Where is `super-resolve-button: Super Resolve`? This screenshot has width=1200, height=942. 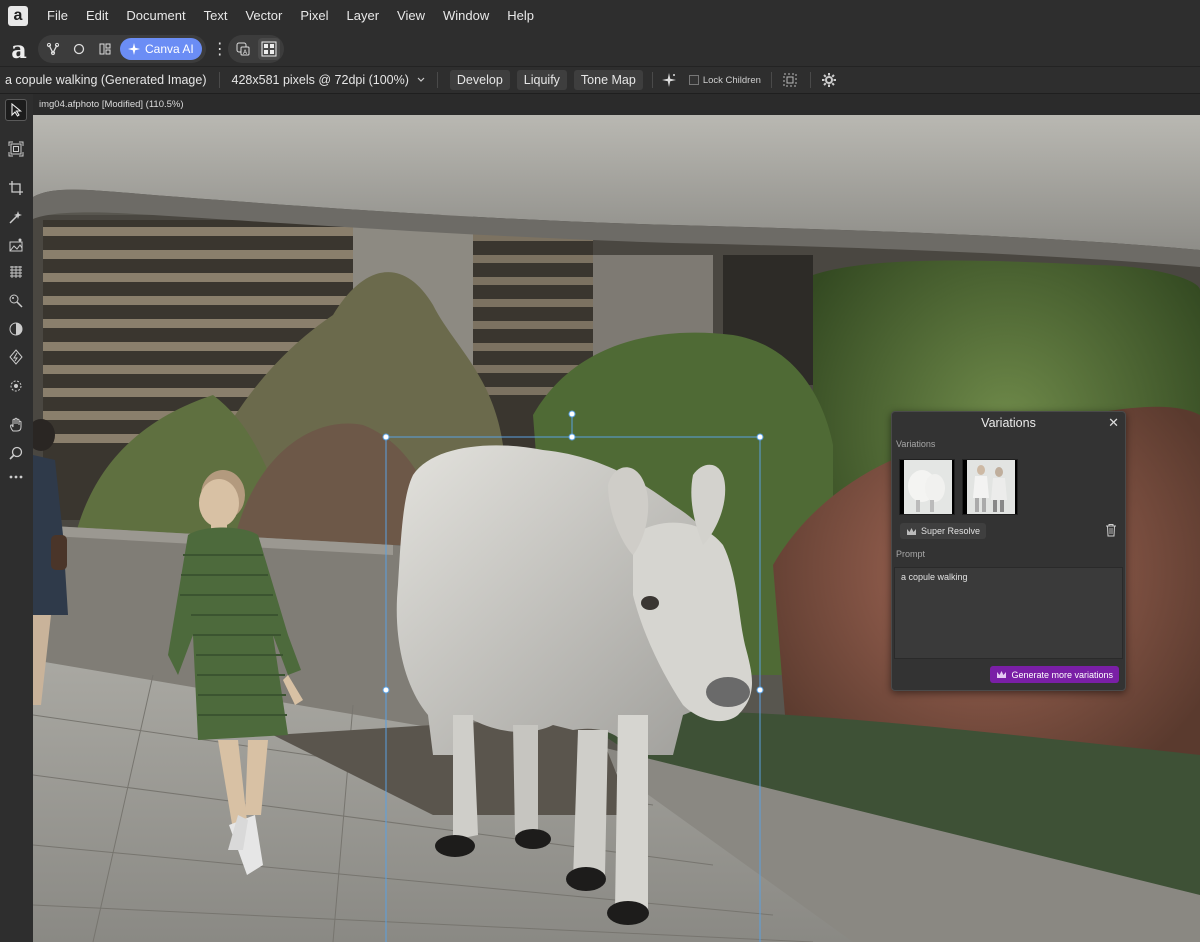
super-resolve-button: Super Resolve is located at coordinates (943, 531).